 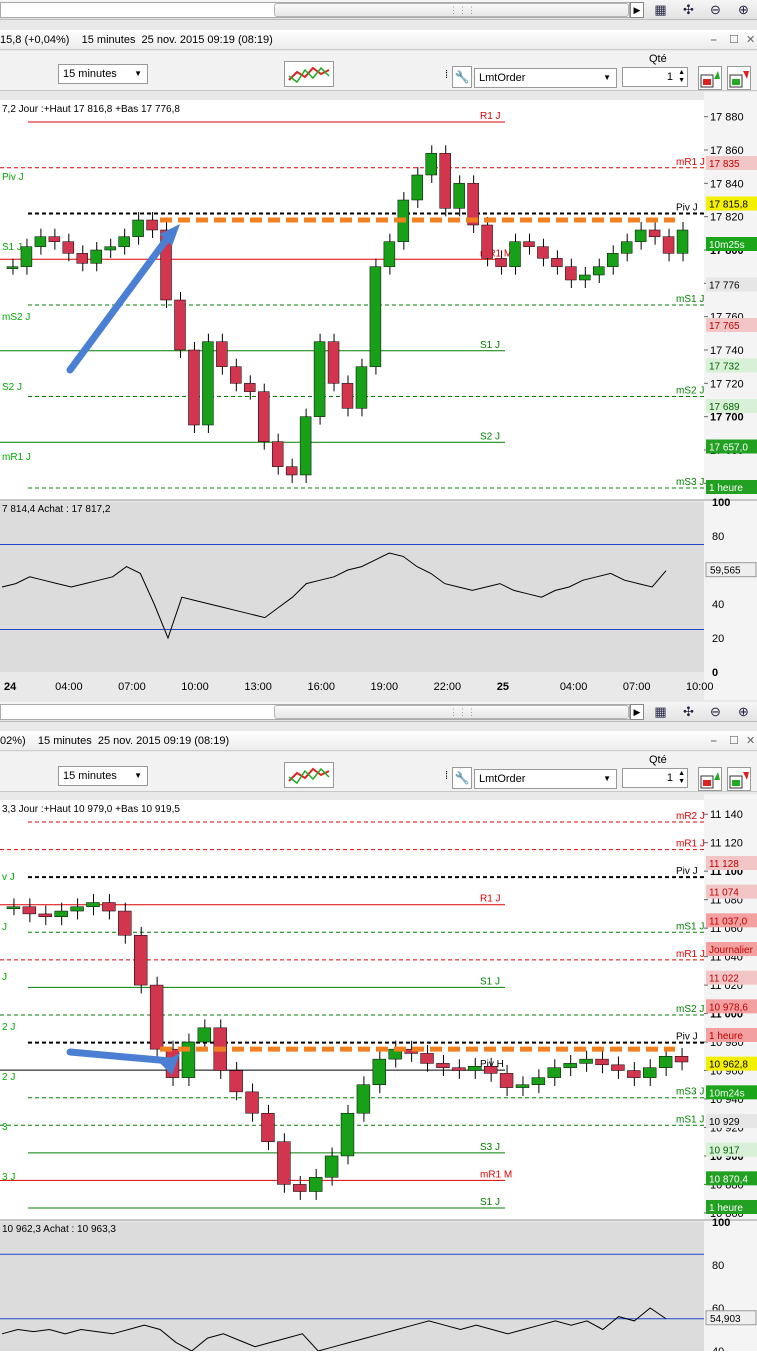 What do you see at coordinates (726, 1036) in the screenshot?
I see `price-tag: 1 heure` at bounding box center [726, 1036].